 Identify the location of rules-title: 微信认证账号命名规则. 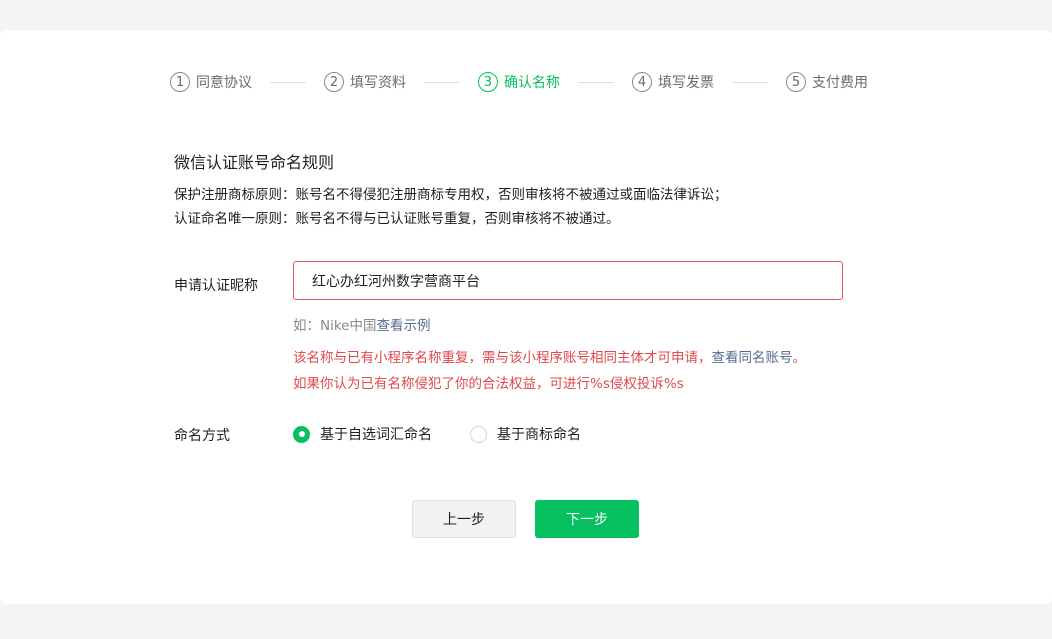
(254, 162).